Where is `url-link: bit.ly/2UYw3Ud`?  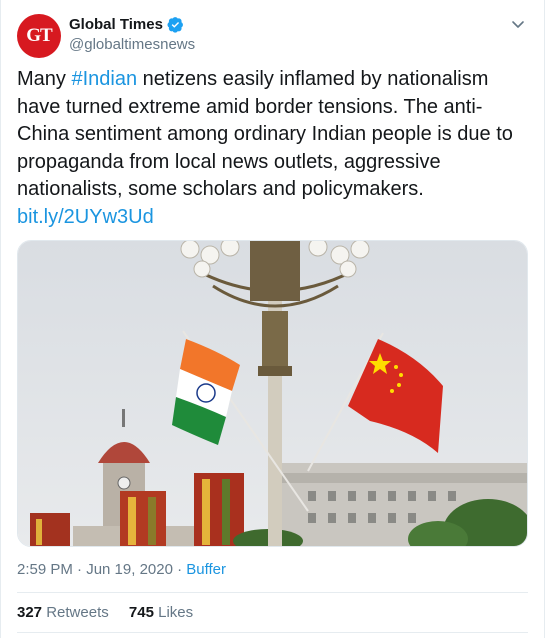
url-link: bit.ly/2UYw3Ud is located at coordinates (85, 217).